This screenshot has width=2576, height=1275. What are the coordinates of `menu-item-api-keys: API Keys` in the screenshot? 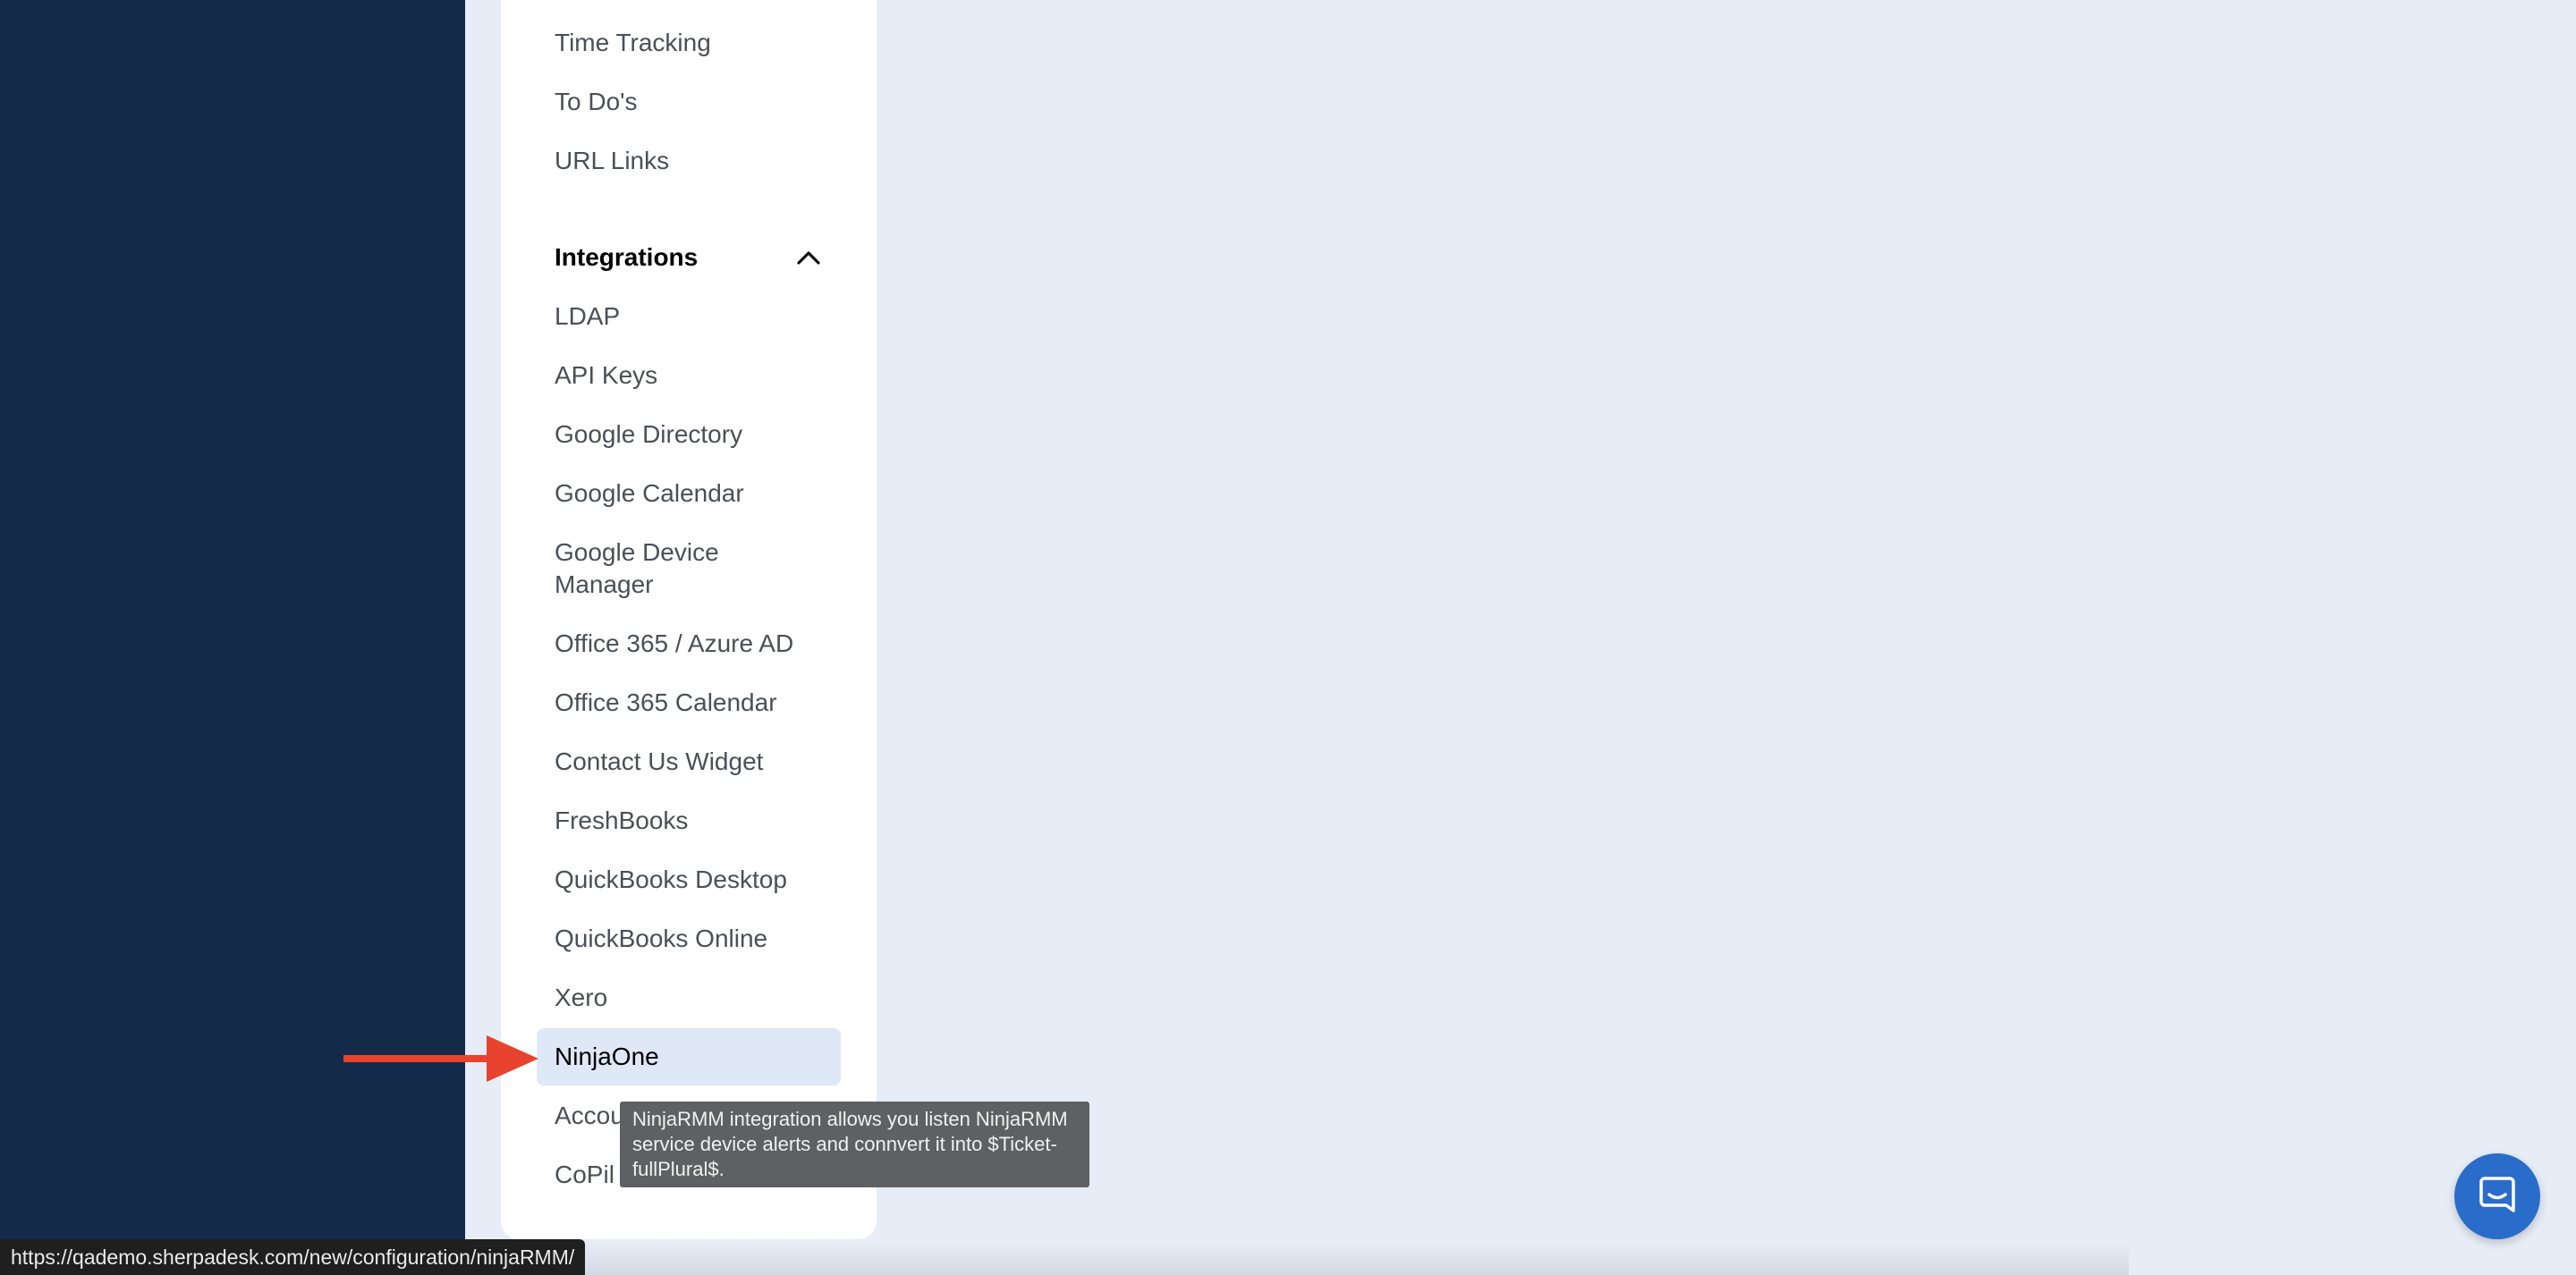 It's located at (689, 375).